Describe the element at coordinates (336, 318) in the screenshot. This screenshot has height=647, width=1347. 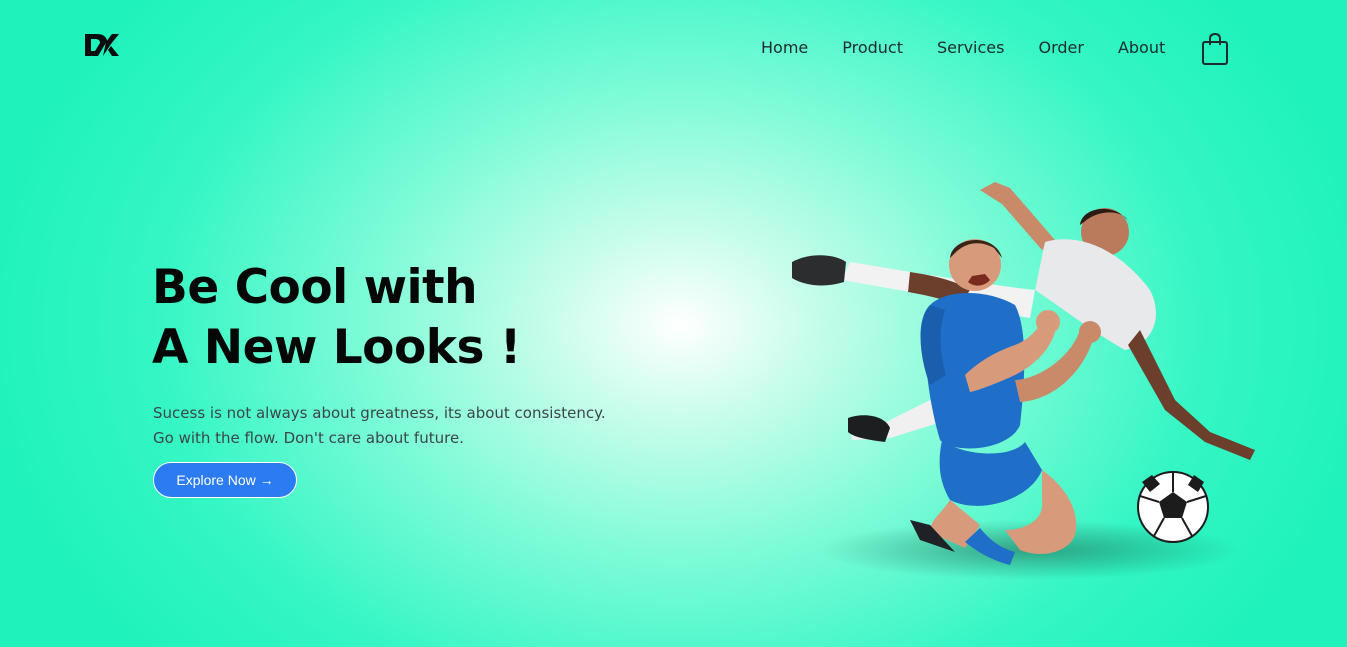
I see `hero-title: Be Cool with A New Looks !` at that location.